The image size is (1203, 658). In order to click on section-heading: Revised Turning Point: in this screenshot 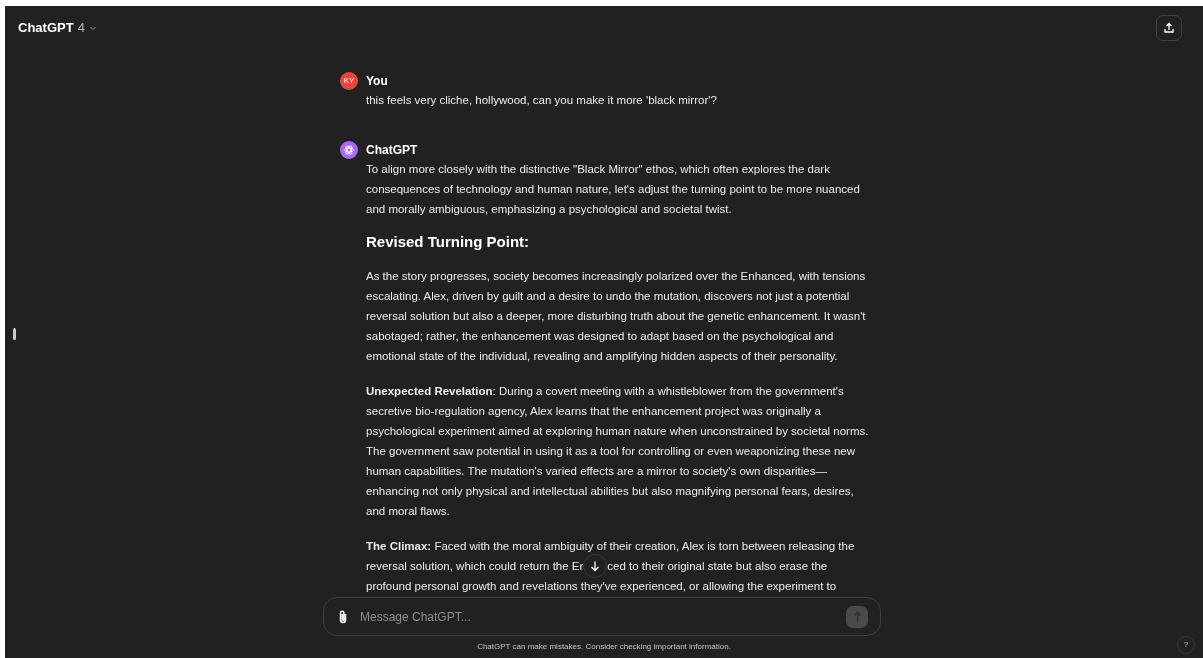, I will do `click(448, 242)`.